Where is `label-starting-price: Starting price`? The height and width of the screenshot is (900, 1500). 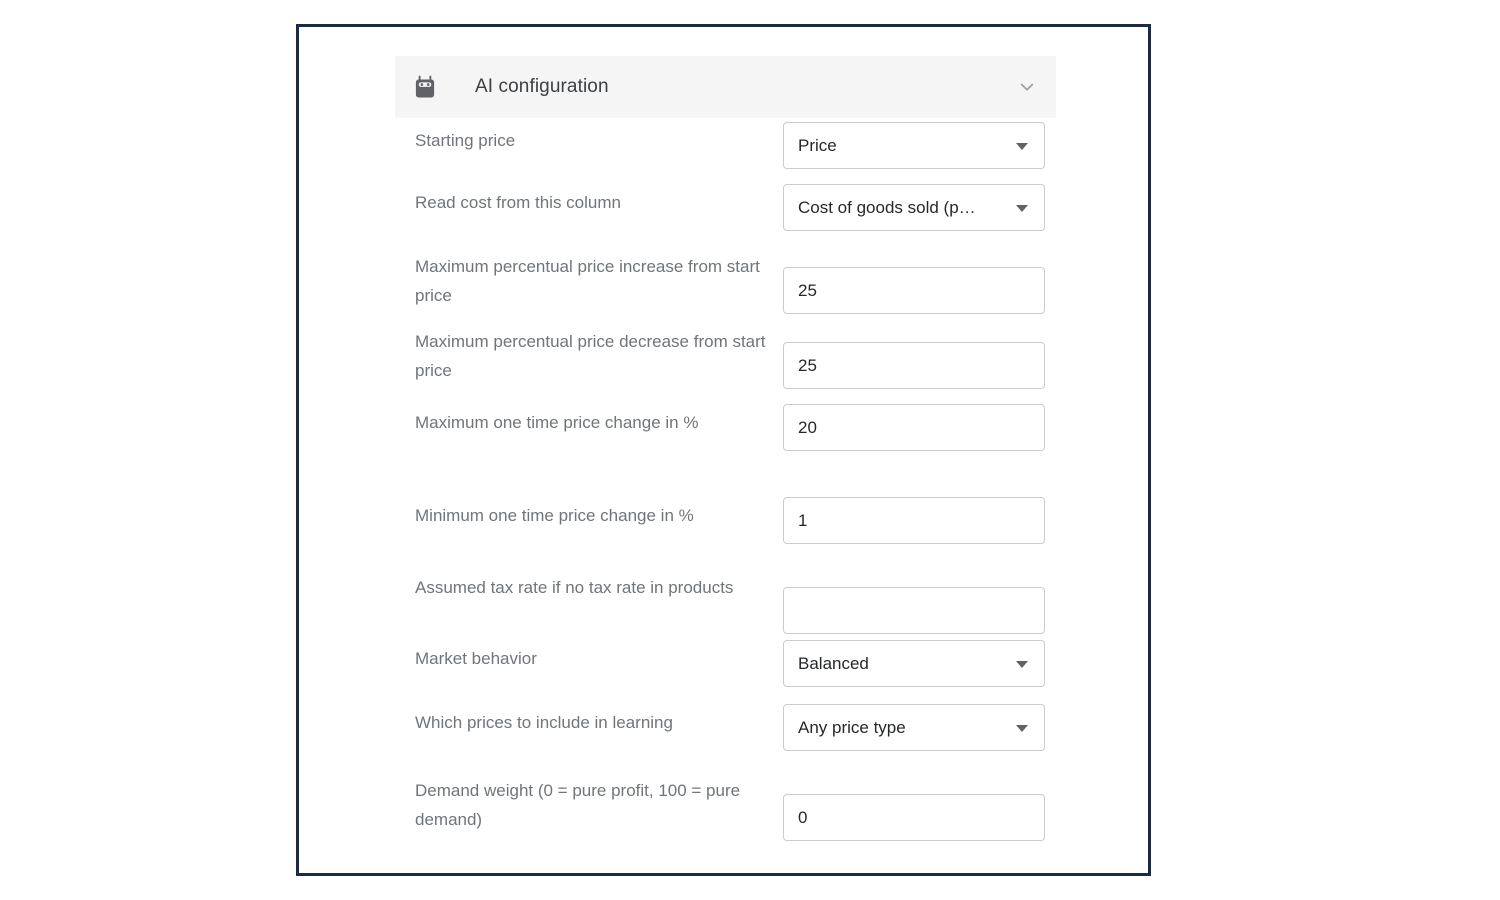 label-starting-price: Starting price is located at coordinates (465, 140).